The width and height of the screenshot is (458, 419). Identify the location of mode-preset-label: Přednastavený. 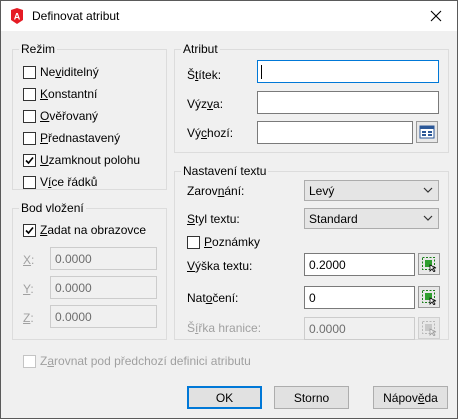
(80, 138).